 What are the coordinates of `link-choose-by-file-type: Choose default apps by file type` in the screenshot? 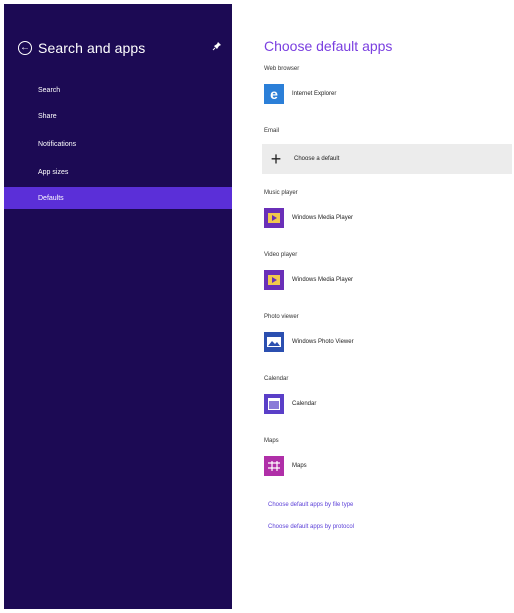 It's located at (310, 505).